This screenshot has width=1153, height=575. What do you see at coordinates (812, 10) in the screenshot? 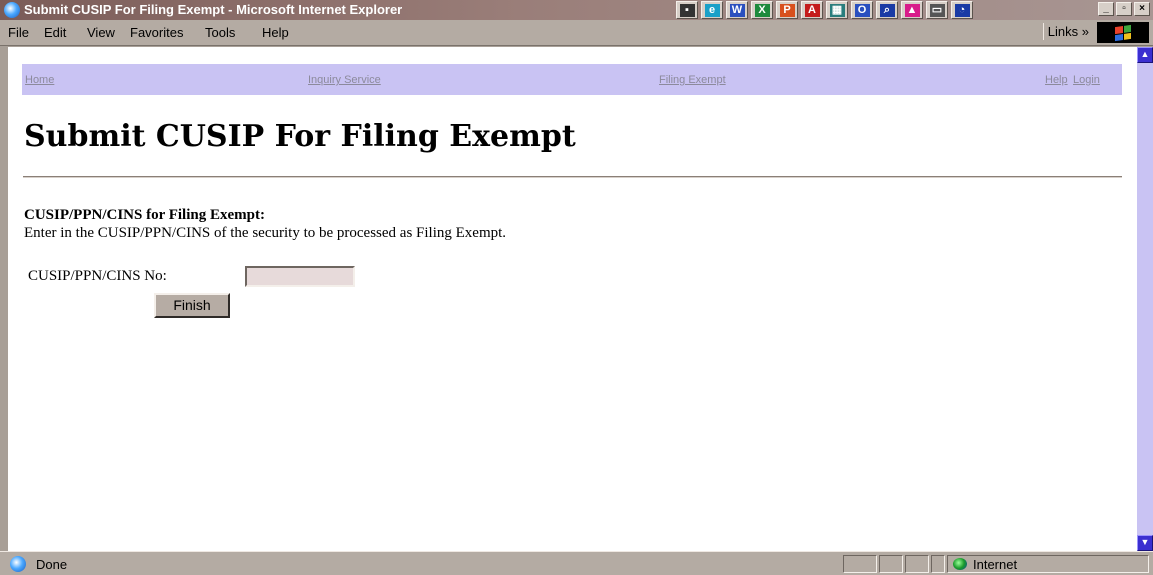
I see `acrobat-icon: A` at bounding box center [812, 10].